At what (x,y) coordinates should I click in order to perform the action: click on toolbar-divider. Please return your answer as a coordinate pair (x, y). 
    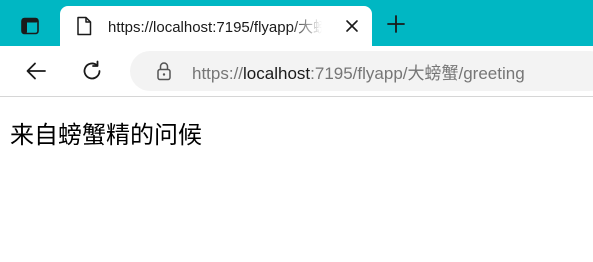
    Looking at the image, I should click on (296, 96).